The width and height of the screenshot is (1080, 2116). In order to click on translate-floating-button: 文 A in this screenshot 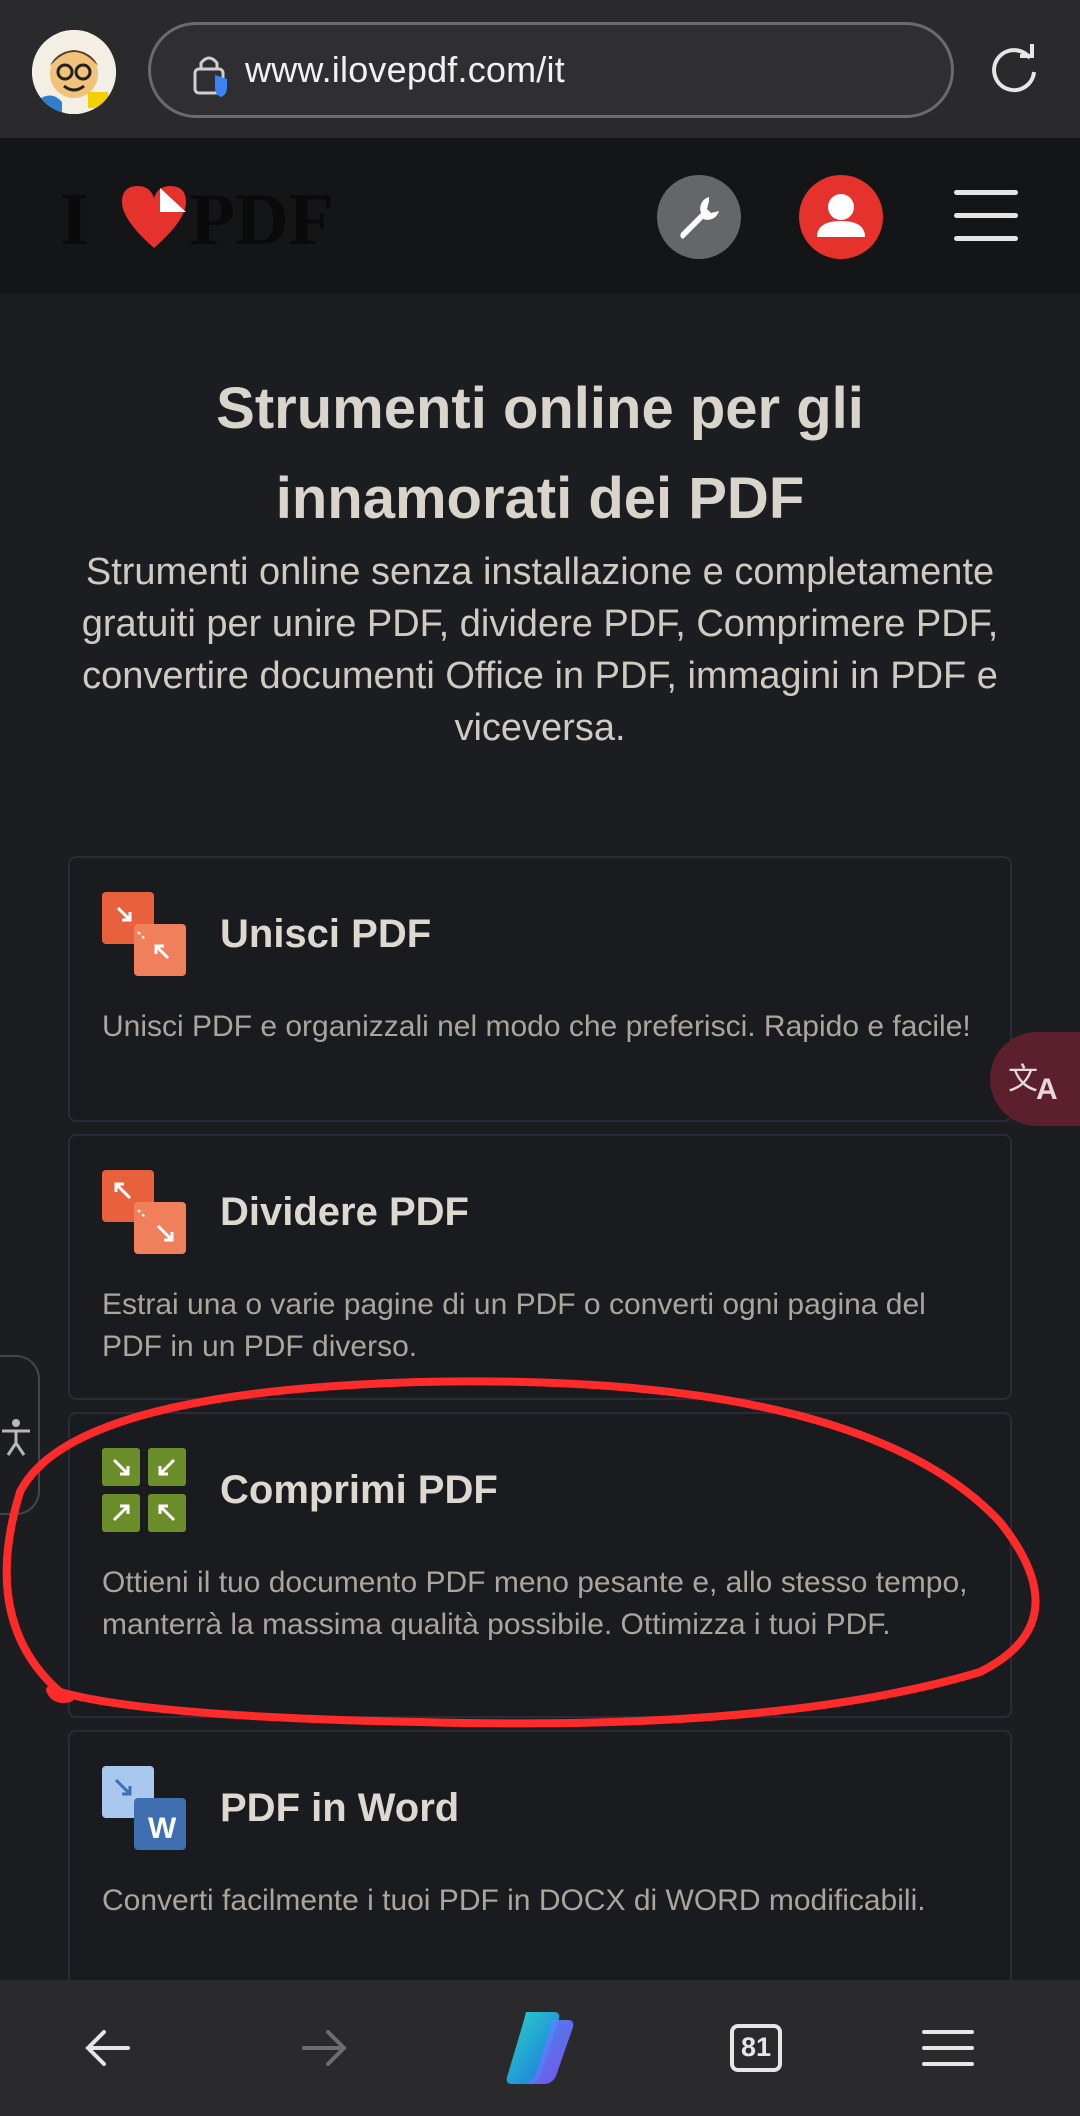, I will do `click(1035, 1079)`.